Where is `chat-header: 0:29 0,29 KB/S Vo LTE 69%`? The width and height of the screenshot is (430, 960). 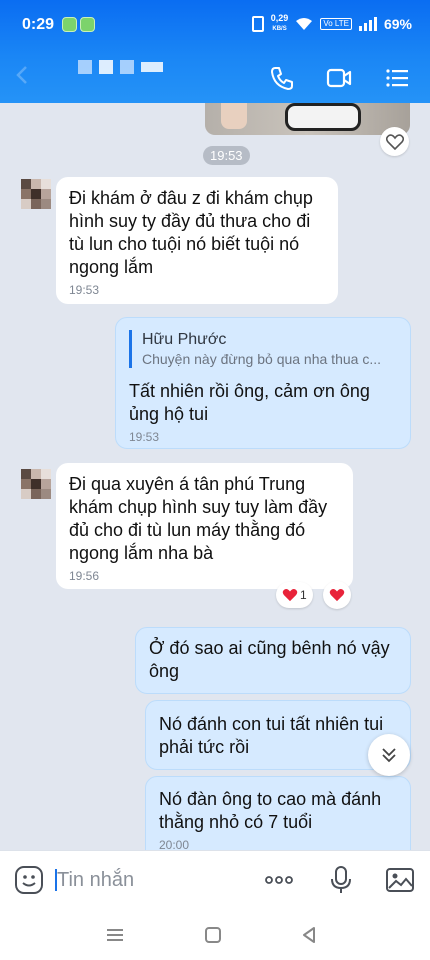
chat-header: 0:29 0,29 KB/S Vo LTE 69% is located at coordinates (215, 51).